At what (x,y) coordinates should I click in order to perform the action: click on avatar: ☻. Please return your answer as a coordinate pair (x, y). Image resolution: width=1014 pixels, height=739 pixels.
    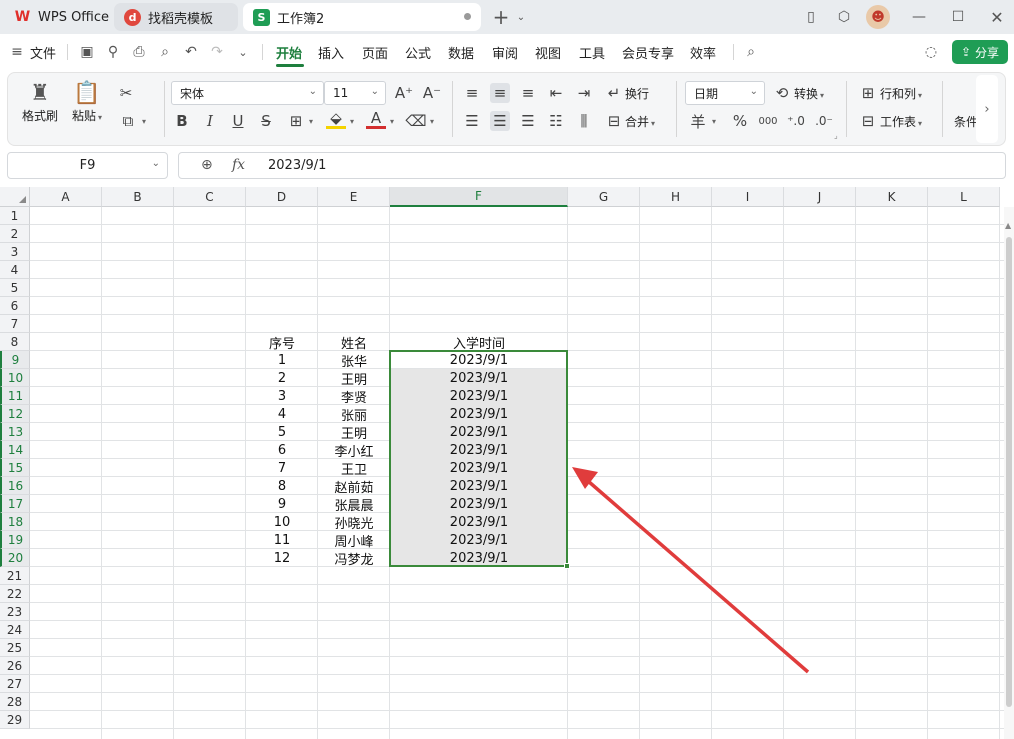
    Looking at the image, I should click on (878, 17).